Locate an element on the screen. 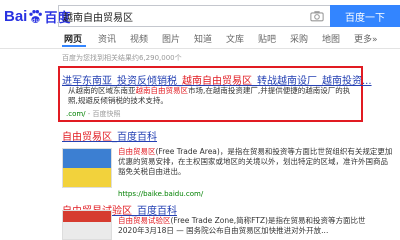 Image resolution: width=400 pixels, height=240 pixels. svg-text: du is located at coordinates (36, 20).